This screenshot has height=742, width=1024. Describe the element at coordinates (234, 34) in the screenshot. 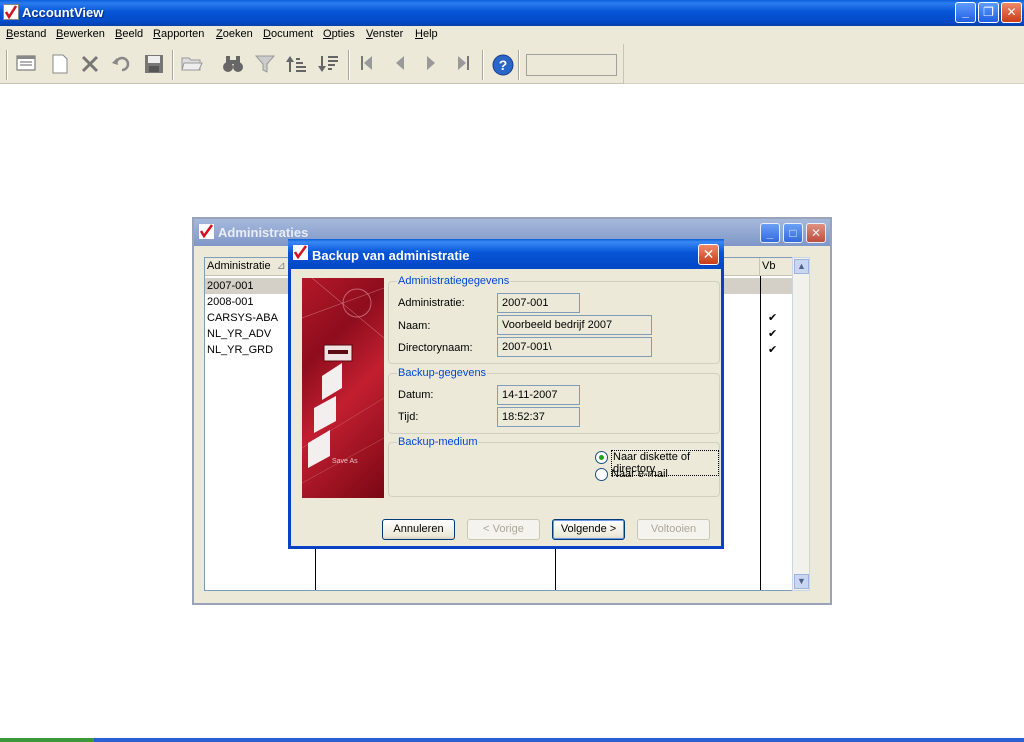

I see `menu-zoeken: Zoeken` at that location.